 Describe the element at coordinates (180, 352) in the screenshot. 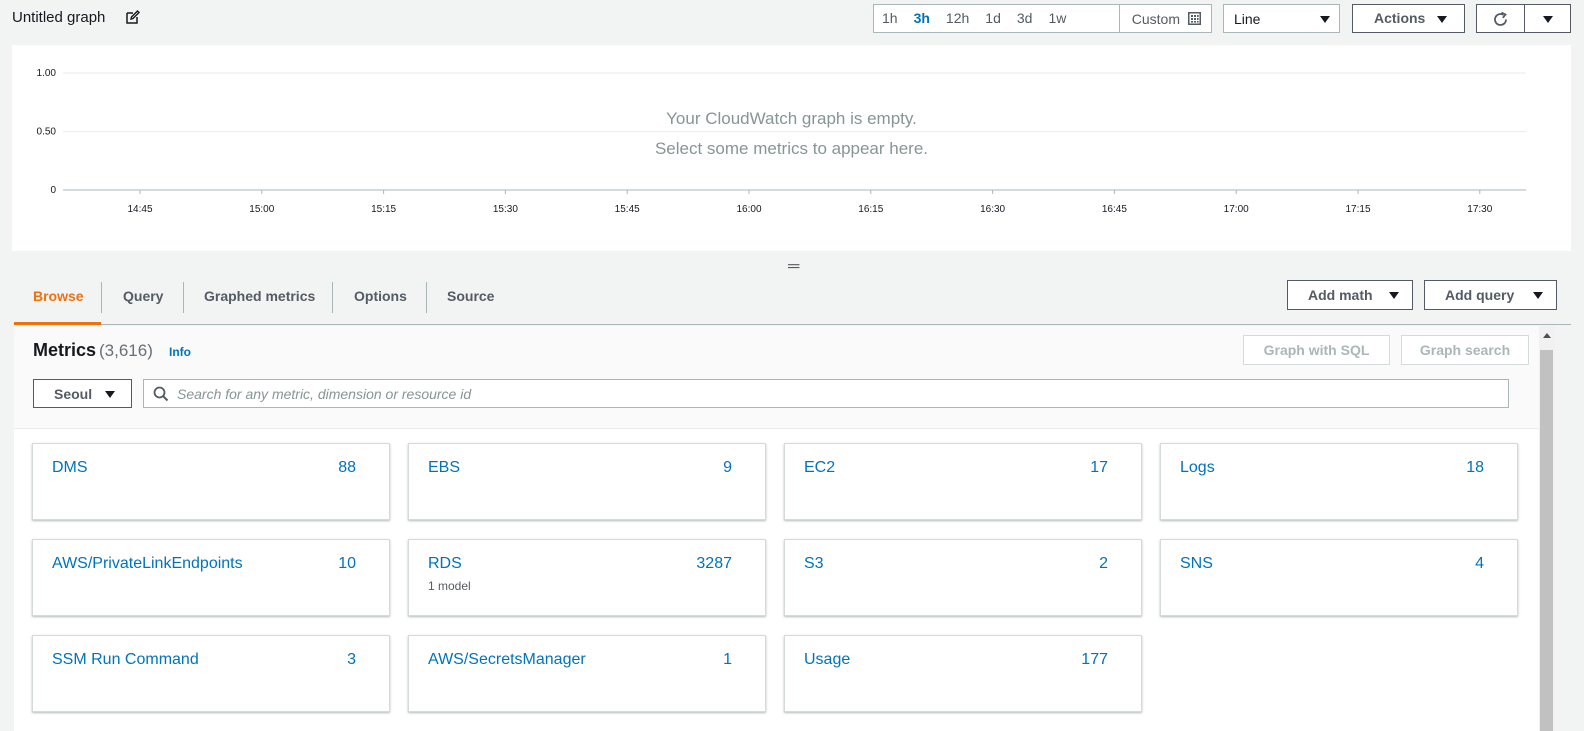

I see `info-link: Info` at that location.